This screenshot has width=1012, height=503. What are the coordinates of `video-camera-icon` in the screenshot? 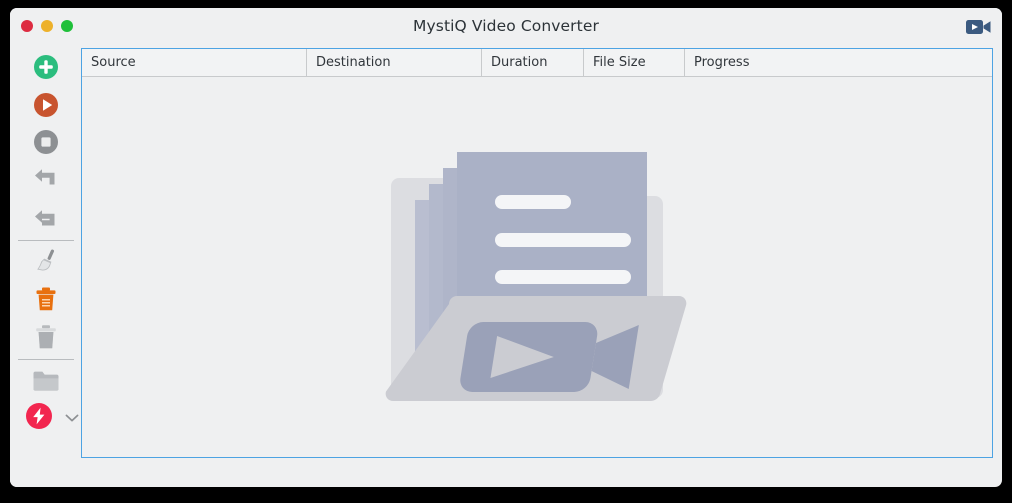 It's located at (979, 27).